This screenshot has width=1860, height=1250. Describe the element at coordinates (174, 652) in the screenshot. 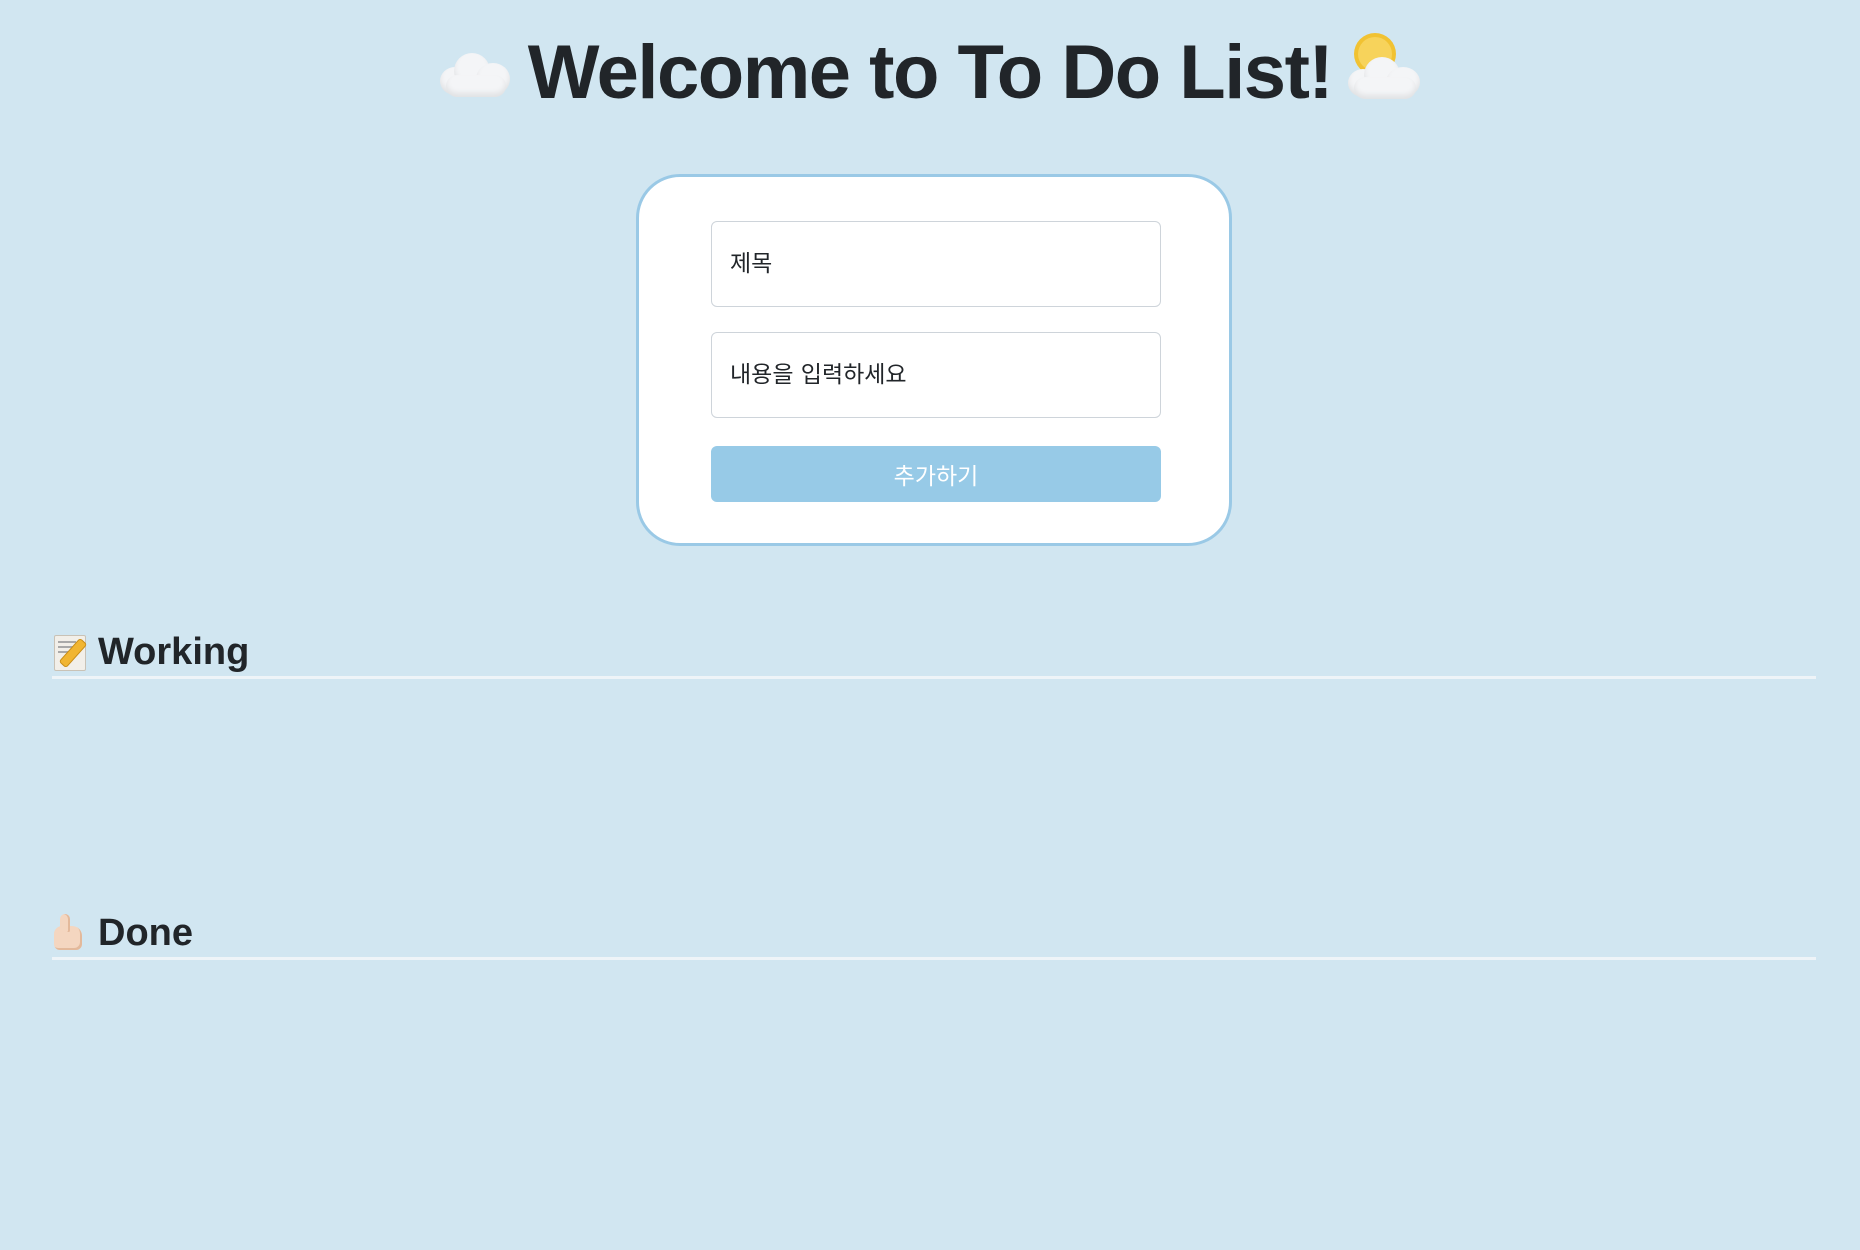

I see `working-title: Working` at that location.